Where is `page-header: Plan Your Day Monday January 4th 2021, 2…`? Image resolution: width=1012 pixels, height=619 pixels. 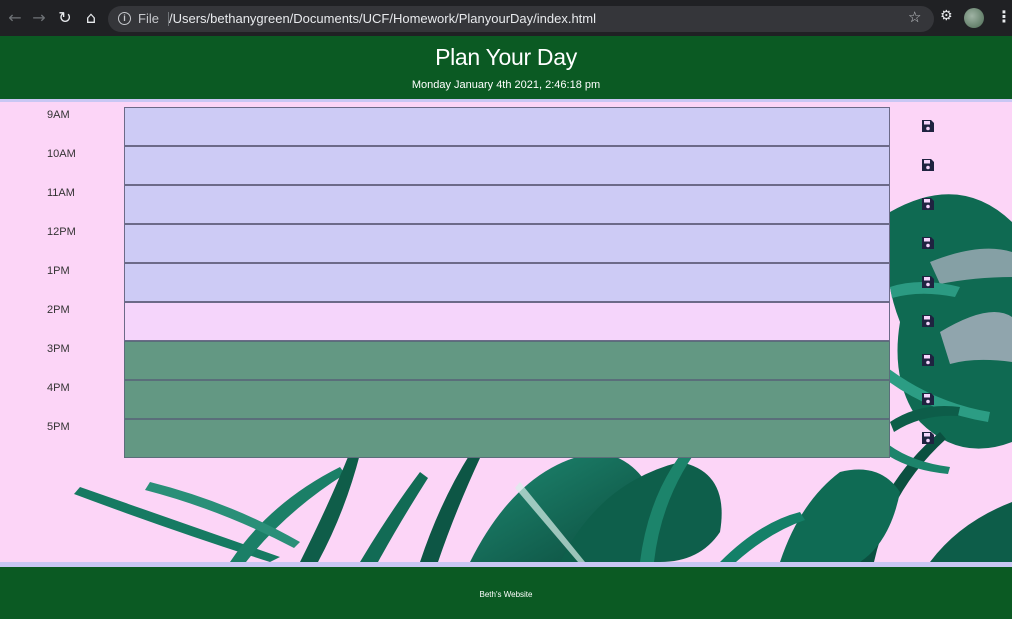
page-header: Plan Your Day Monday January 4th 2021, 2… is located at coordinates (506, 67).